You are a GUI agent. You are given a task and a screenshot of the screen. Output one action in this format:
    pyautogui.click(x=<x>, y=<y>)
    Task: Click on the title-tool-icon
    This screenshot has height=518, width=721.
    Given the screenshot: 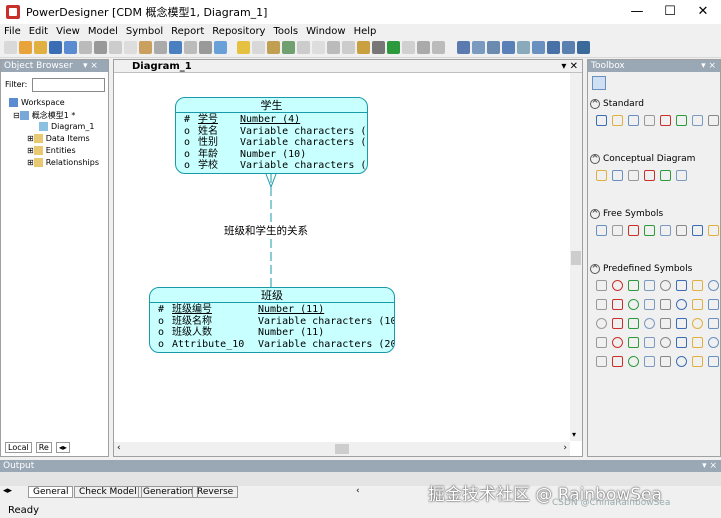 What is the action you would take?
    pyautogui.click(x=601, y=230)
    